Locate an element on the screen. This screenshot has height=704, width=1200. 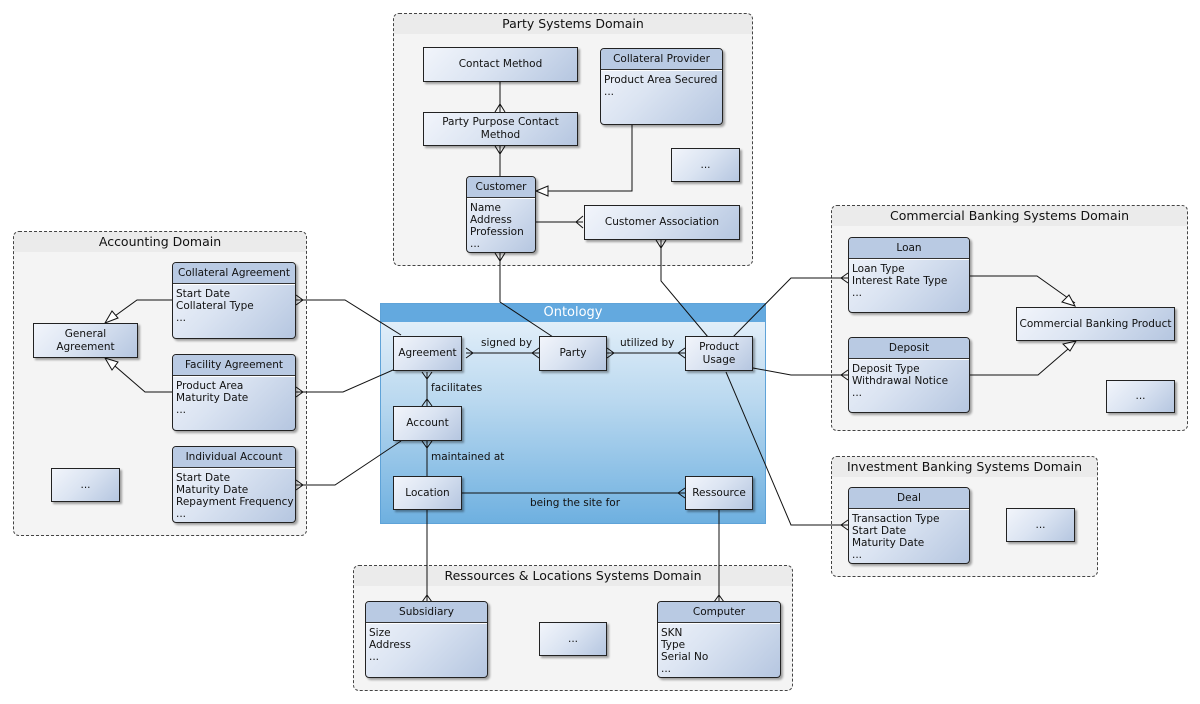
class-attr: Deposit Type is located at coordinates (886, 369).